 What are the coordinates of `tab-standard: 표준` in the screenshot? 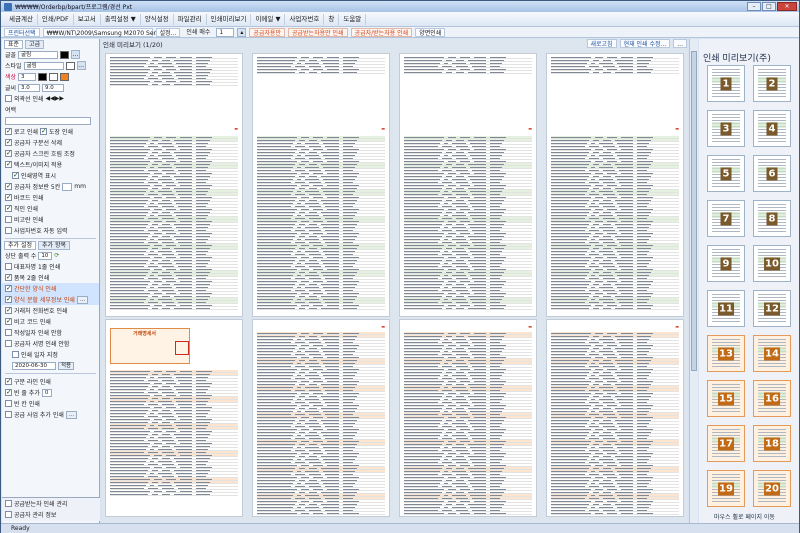 It's located at (14, 44).